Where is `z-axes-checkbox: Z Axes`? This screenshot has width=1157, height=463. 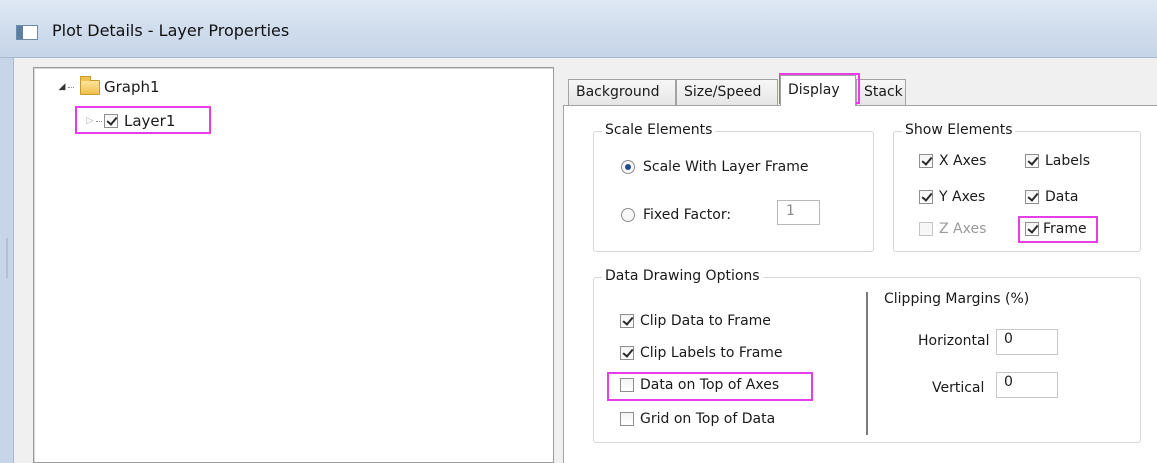
z-axes-checkbox: Z Axes is located at coordinates (952, 229).